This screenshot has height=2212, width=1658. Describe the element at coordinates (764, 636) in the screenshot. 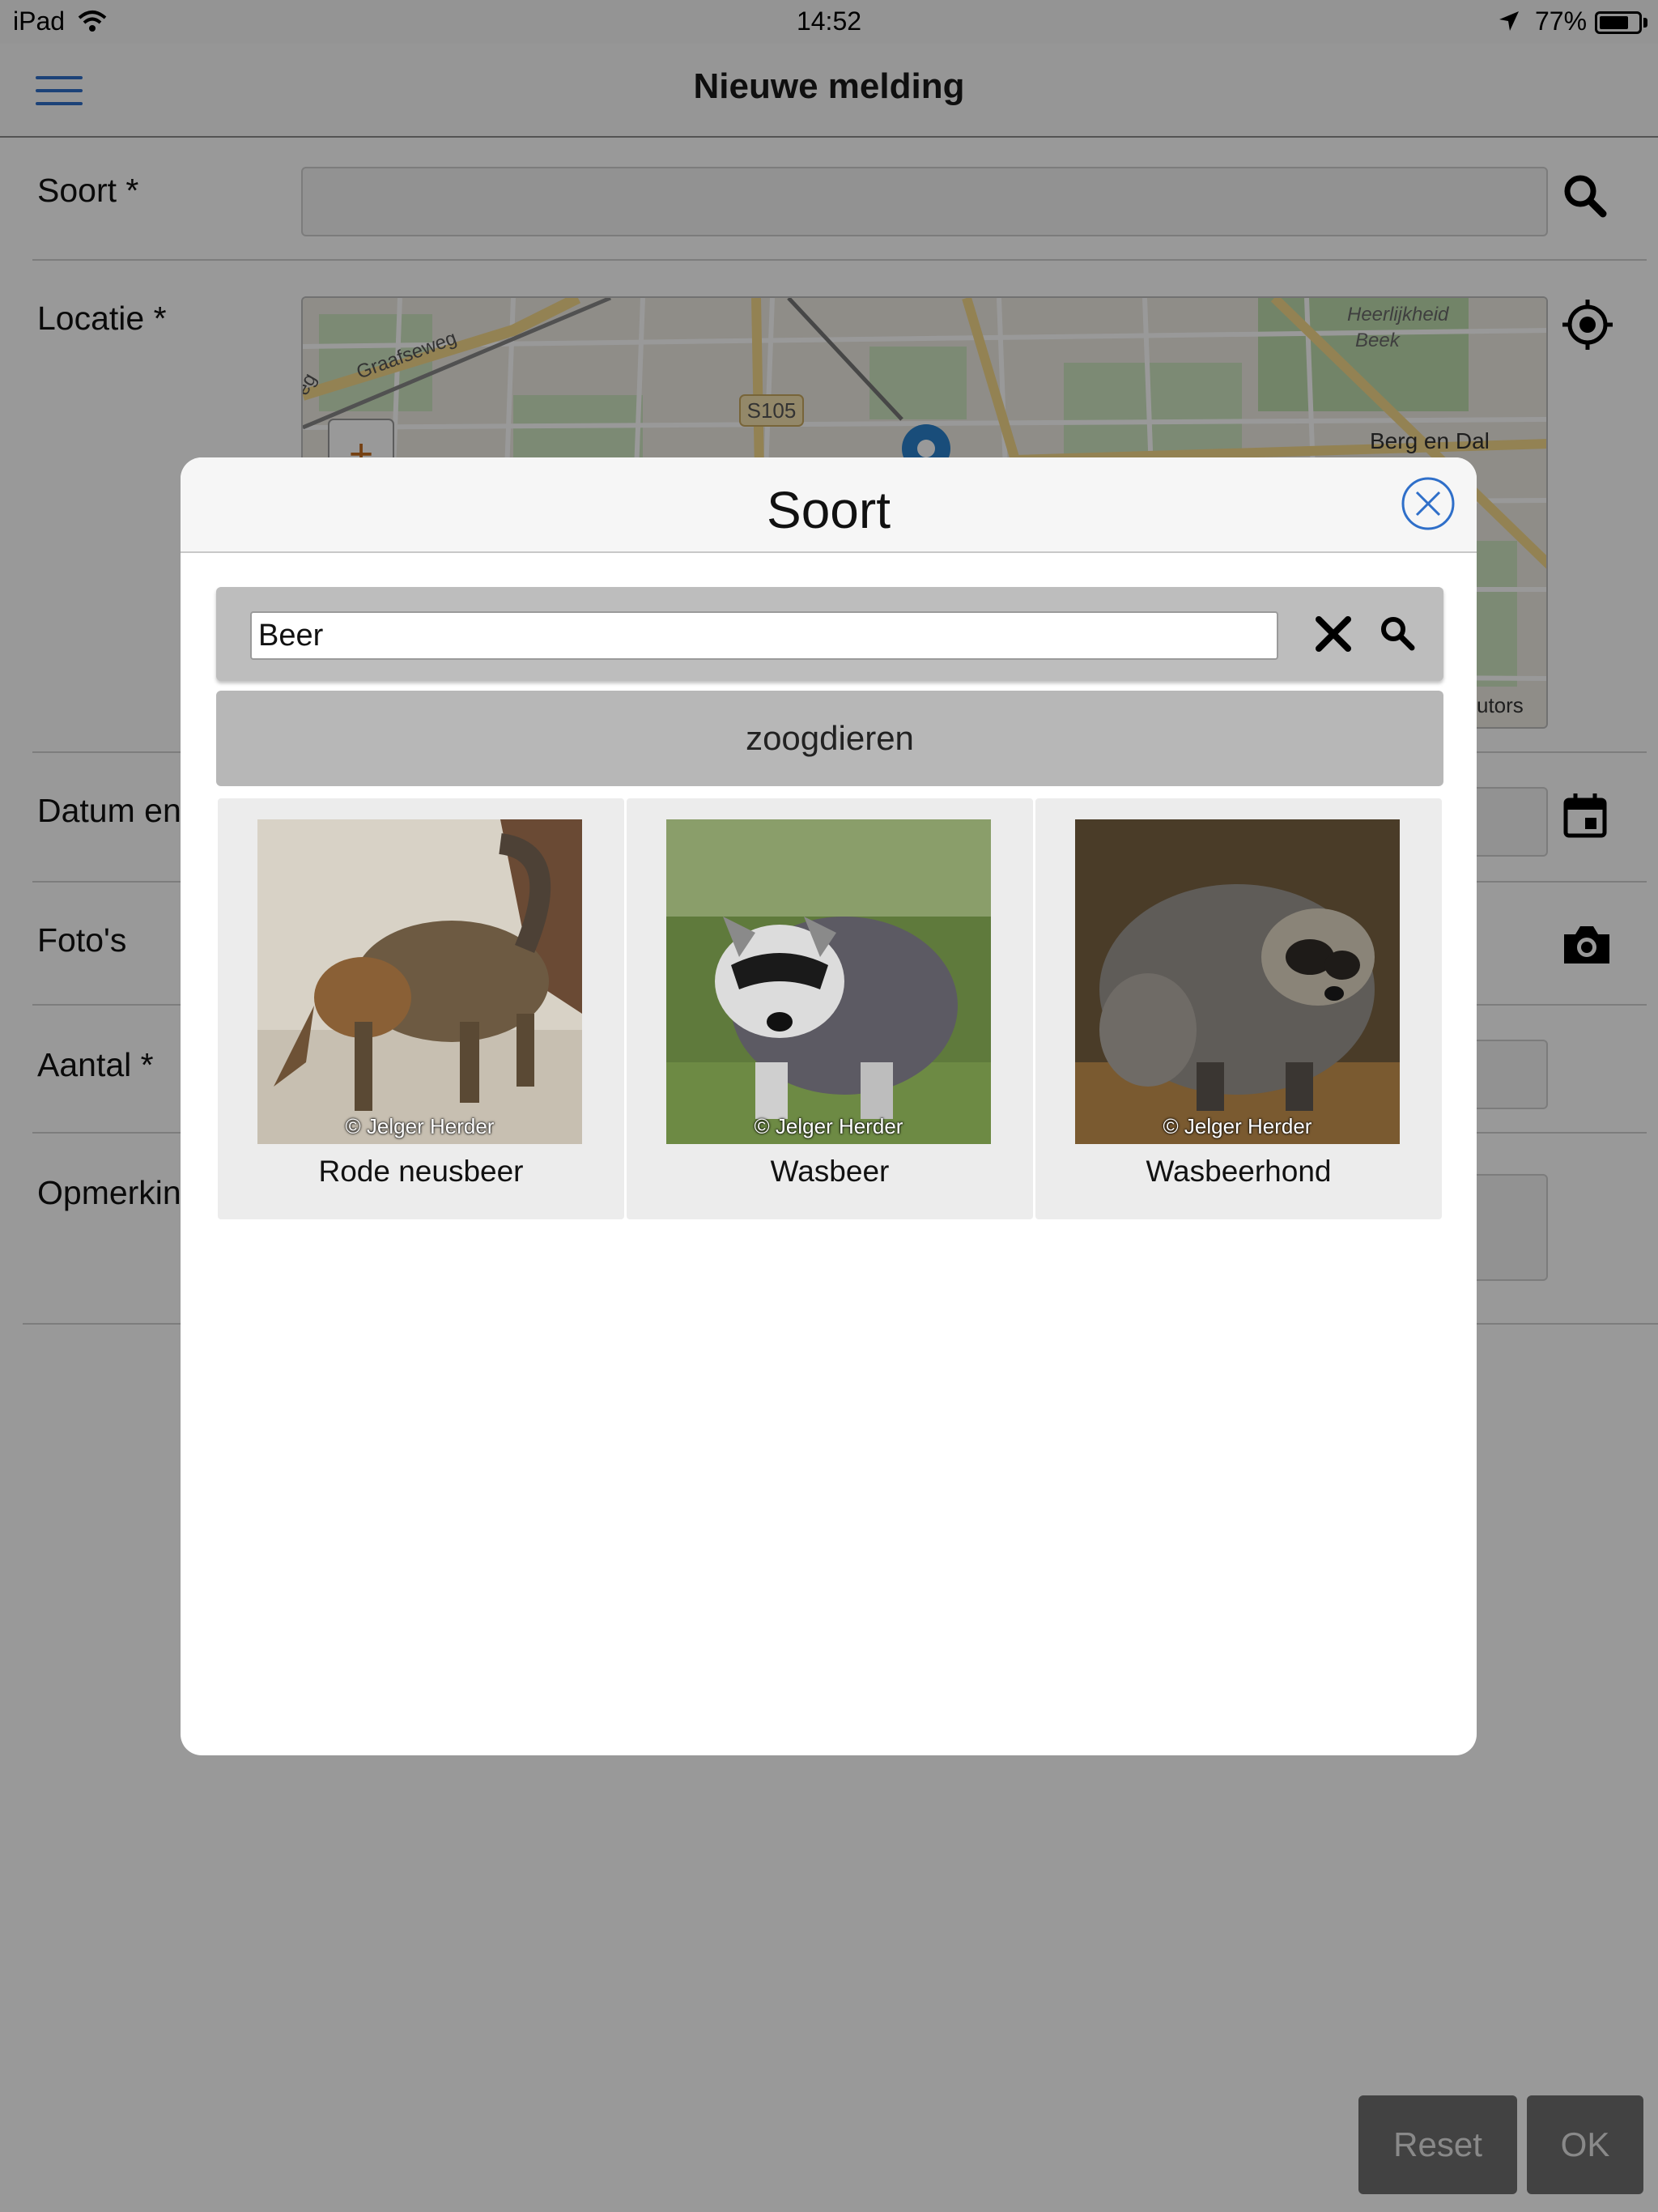

I see `species-search-input` at that location.